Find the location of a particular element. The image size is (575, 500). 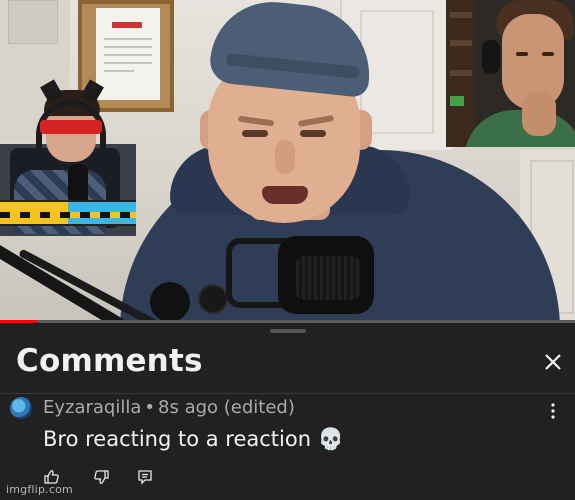

wall-panel is located at coordinates (33, 22).